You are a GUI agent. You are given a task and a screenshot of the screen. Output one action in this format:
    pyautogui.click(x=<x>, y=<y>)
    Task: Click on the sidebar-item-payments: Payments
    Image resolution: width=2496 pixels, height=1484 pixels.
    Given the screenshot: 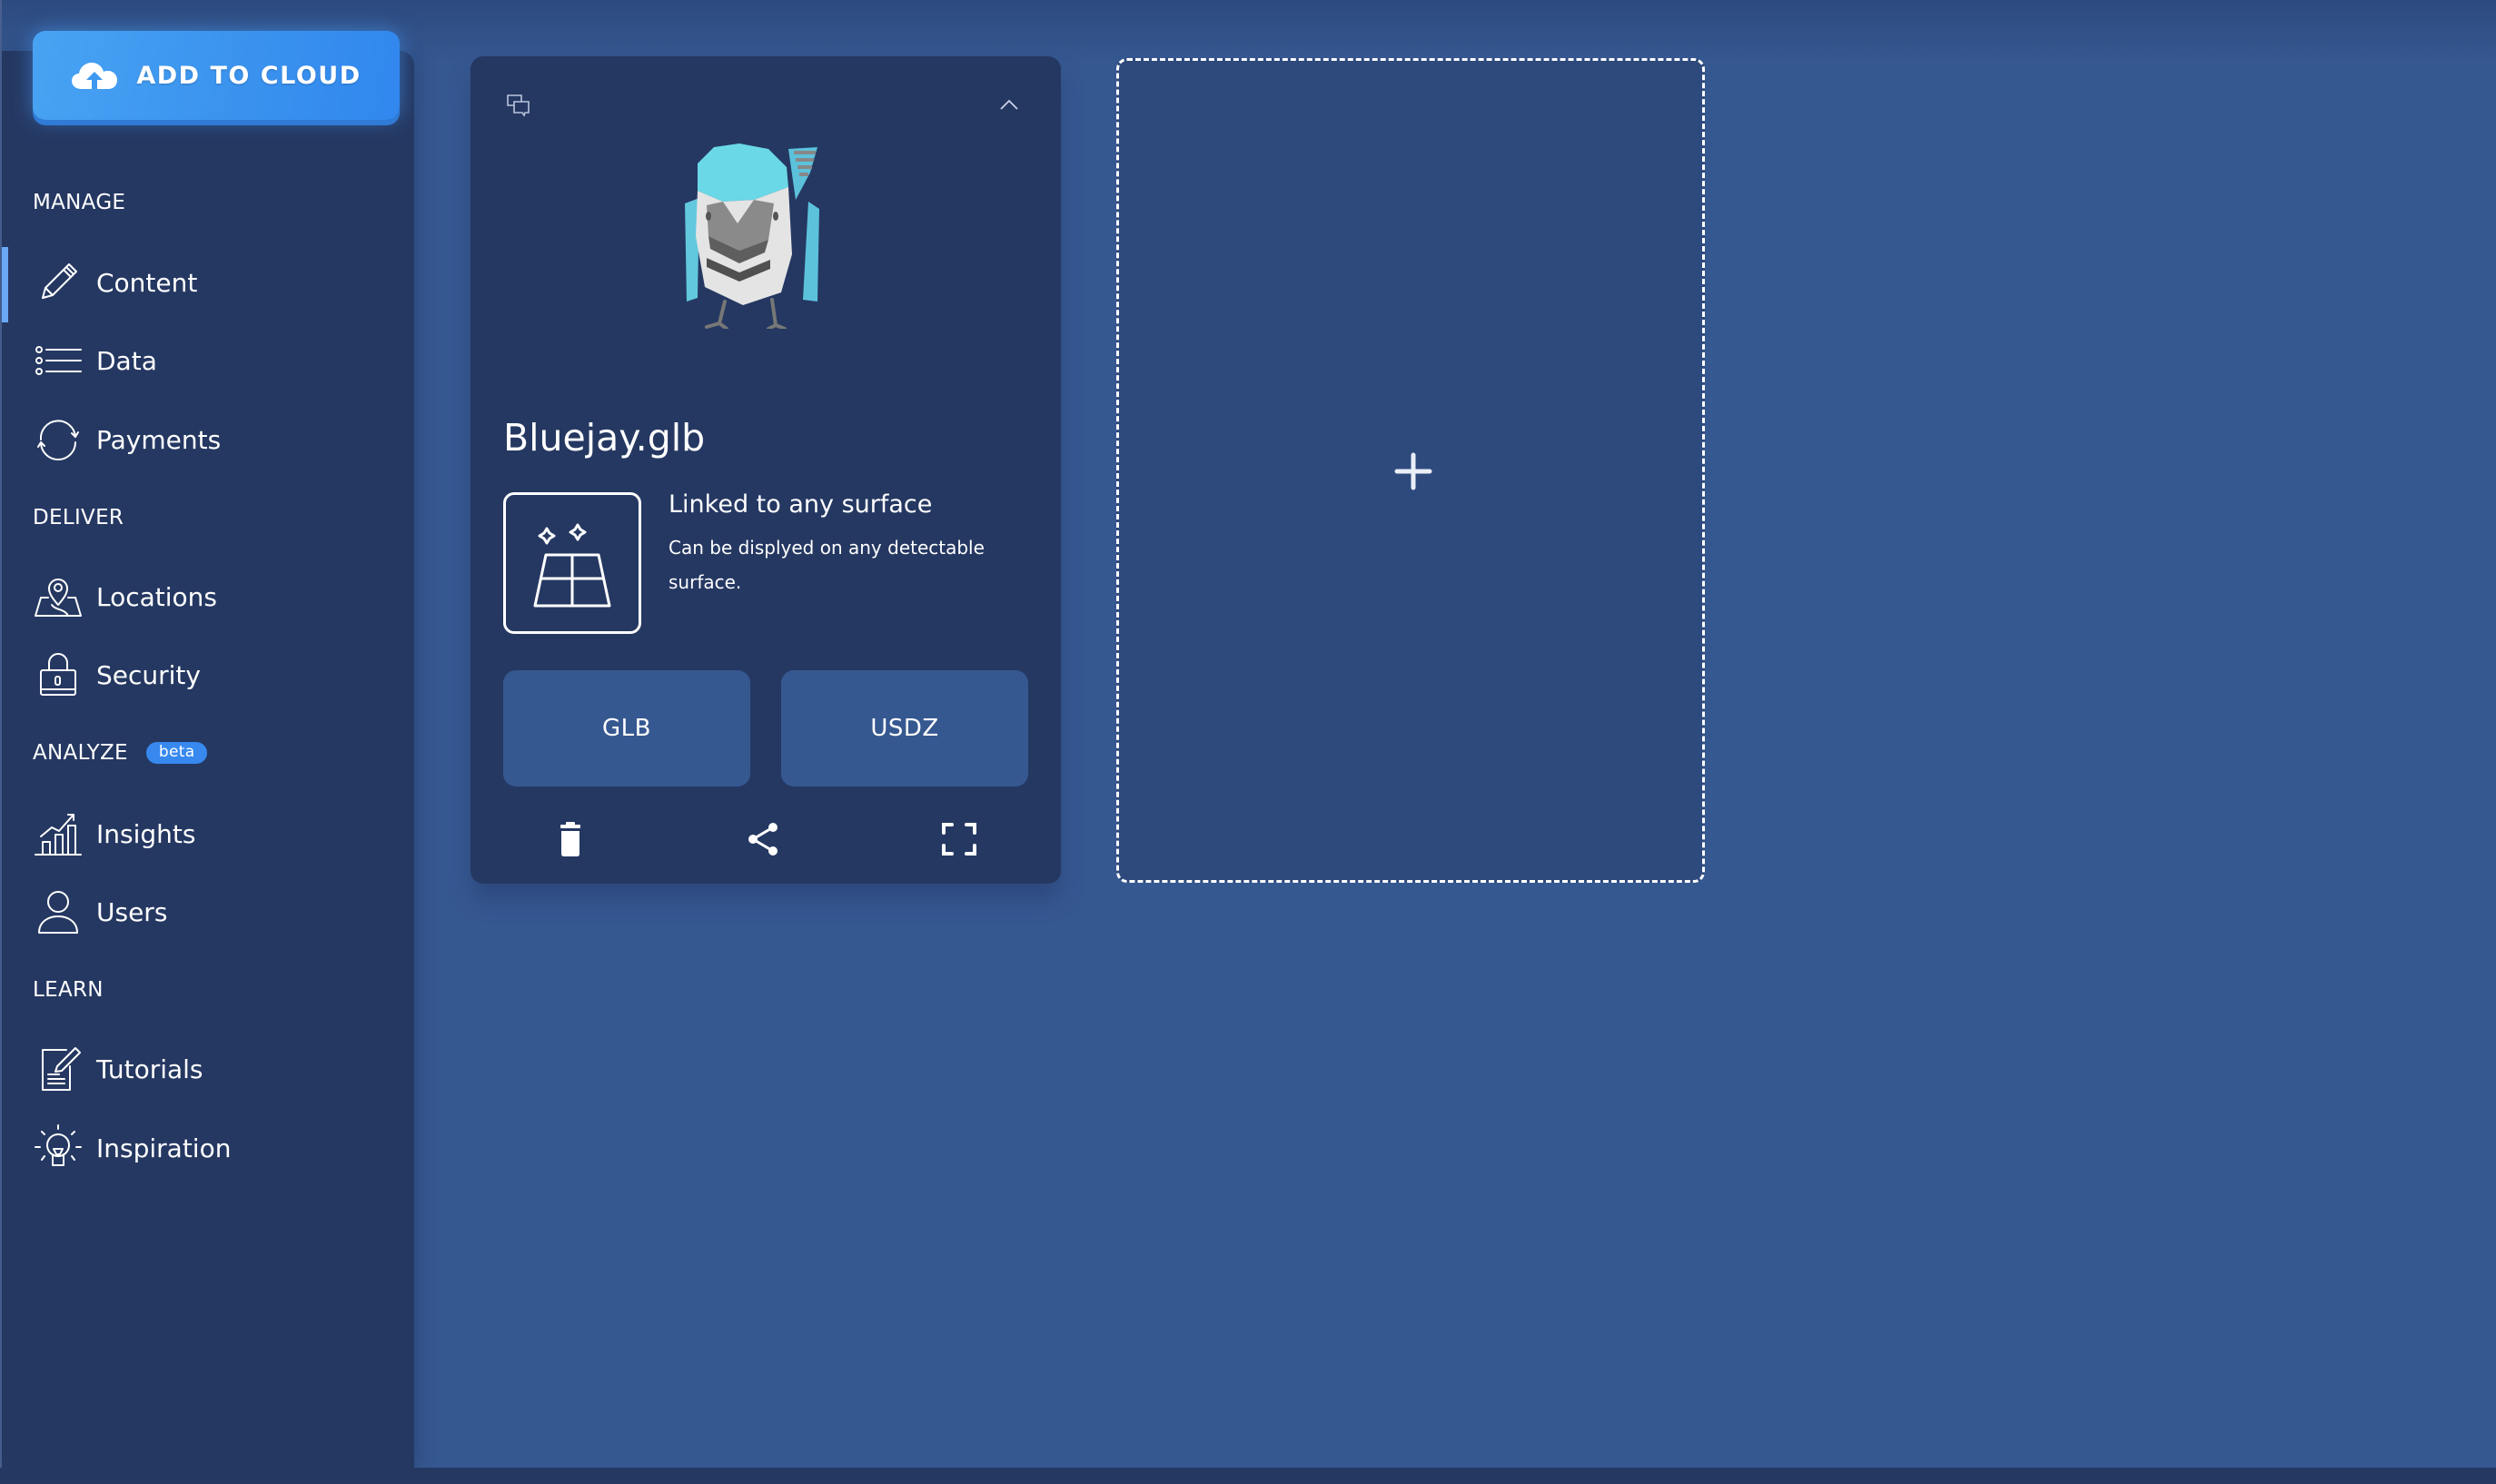 What is the action you would take?
    pyautogui.click(x=208, y=439)
    